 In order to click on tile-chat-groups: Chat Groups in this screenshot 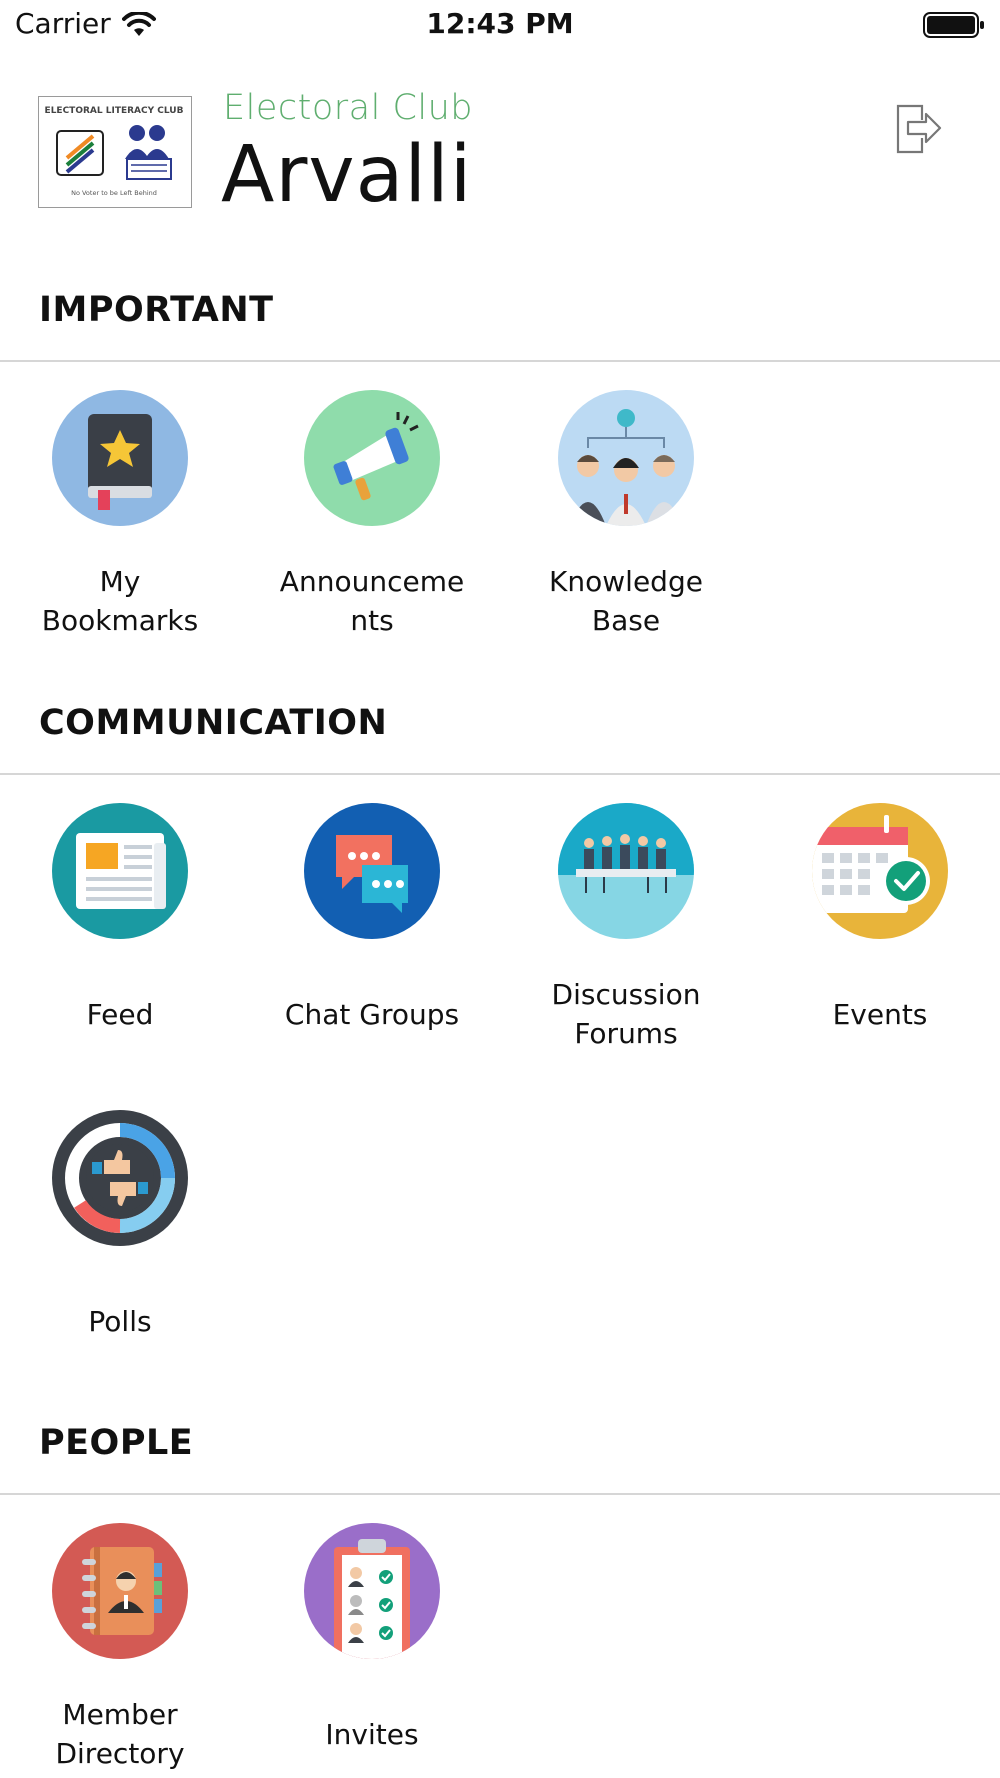, I will do `click(372, 917)`.